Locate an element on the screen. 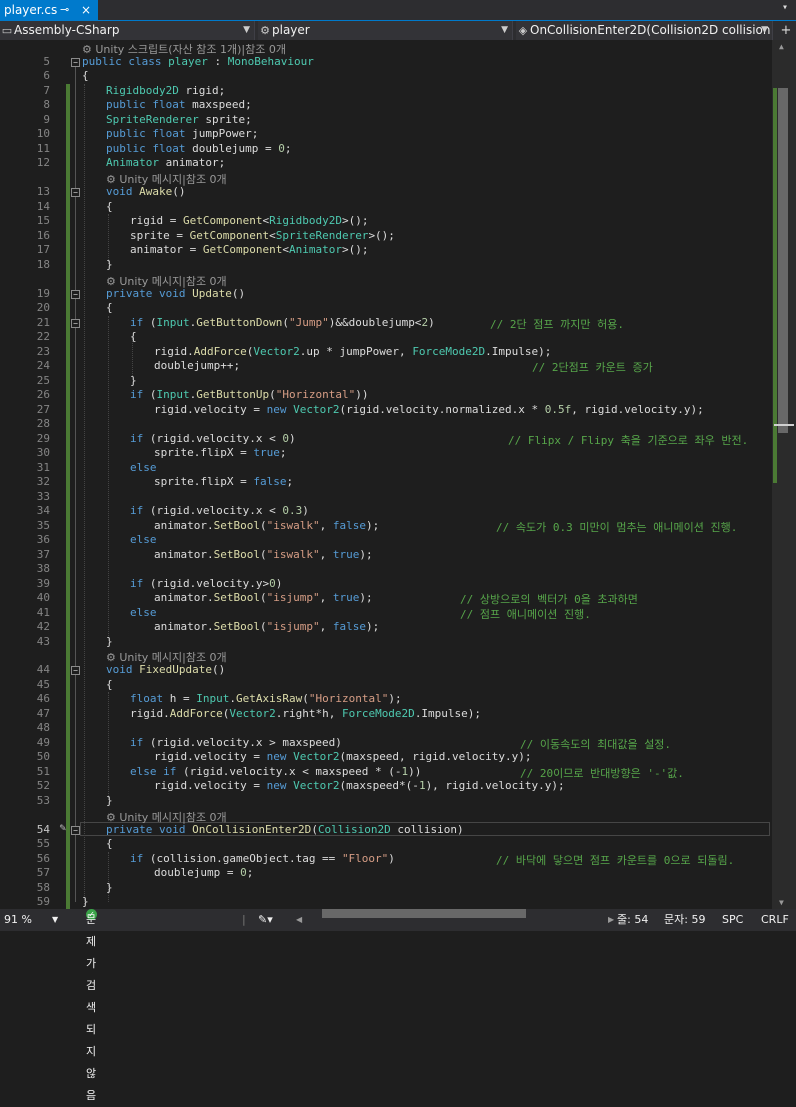 Image resolution: width=796 pixels, height=1107 pixels. code-token: ( is located at coordinates (263, 554).